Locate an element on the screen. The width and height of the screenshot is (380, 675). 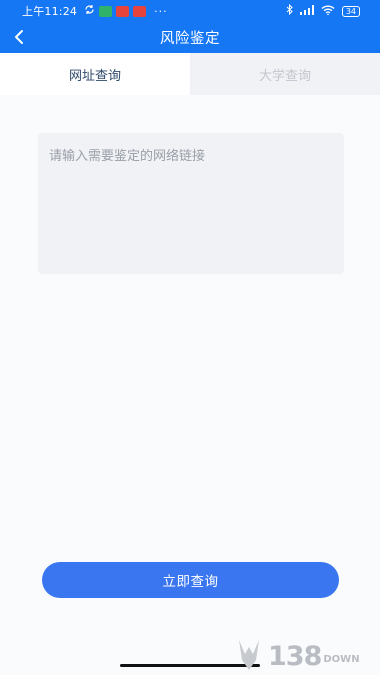
status-right: 34 is located at coordinates (323, 10).